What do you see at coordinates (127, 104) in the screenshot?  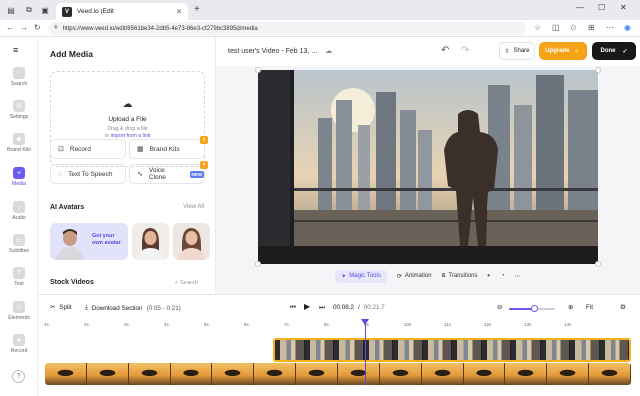 I see `upload-cloud-icon: ☁` at bounding box center [127, 104].